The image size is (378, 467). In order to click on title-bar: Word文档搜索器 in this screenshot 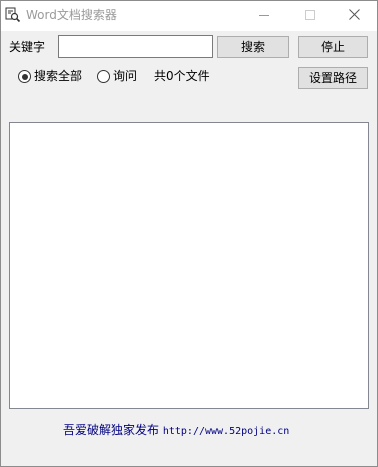, I will do `click(189, 16)`.